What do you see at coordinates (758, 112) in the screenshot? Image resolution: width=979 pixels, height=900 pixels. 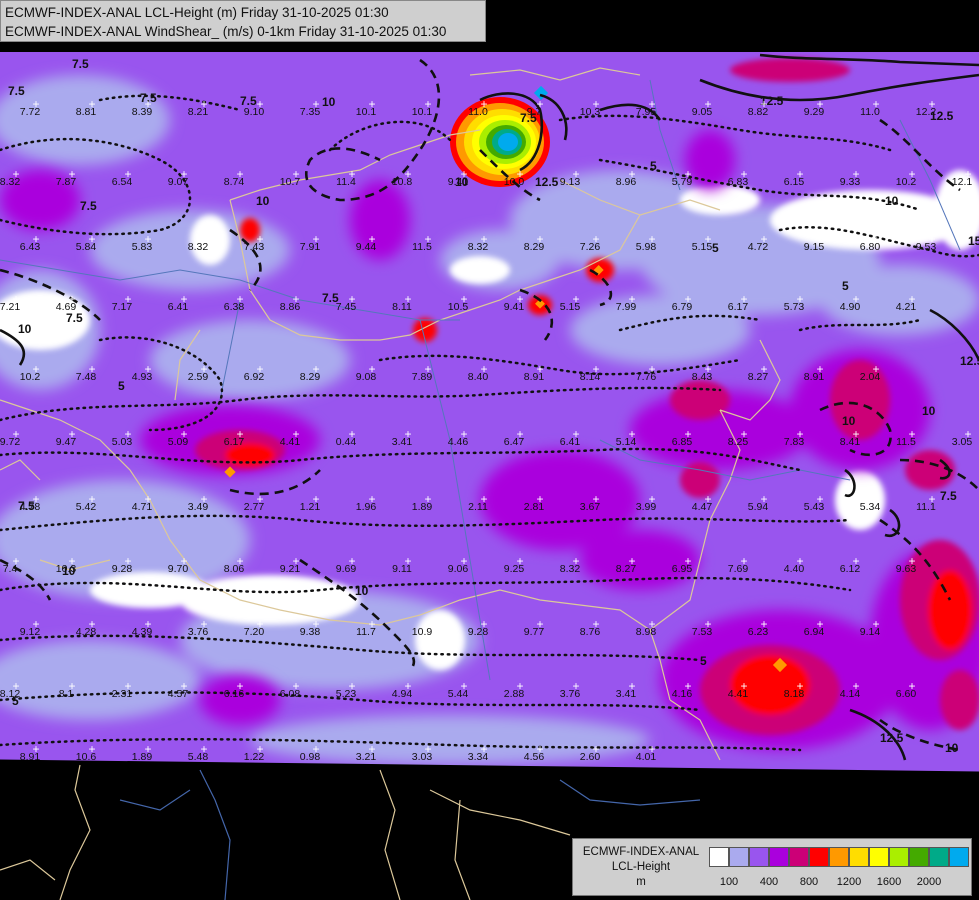 I see `grid-value: 8.82` at bounding box center [758, 112].